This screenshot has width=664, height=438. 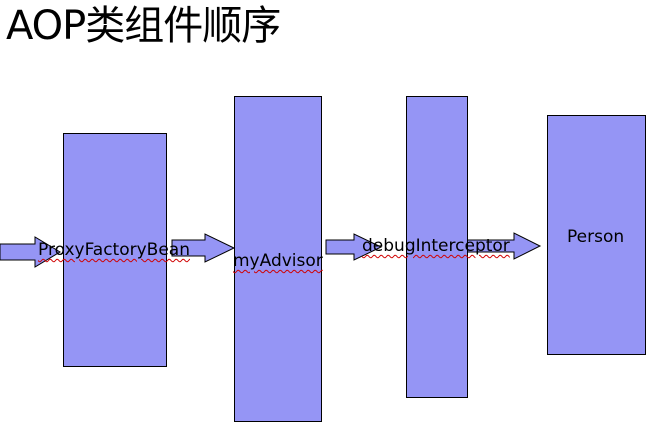 What do you see at coordinates (278, 261) in the screenshot?
I see `myadvisor-label: myAdvisor` at bounding box center [278, 261].